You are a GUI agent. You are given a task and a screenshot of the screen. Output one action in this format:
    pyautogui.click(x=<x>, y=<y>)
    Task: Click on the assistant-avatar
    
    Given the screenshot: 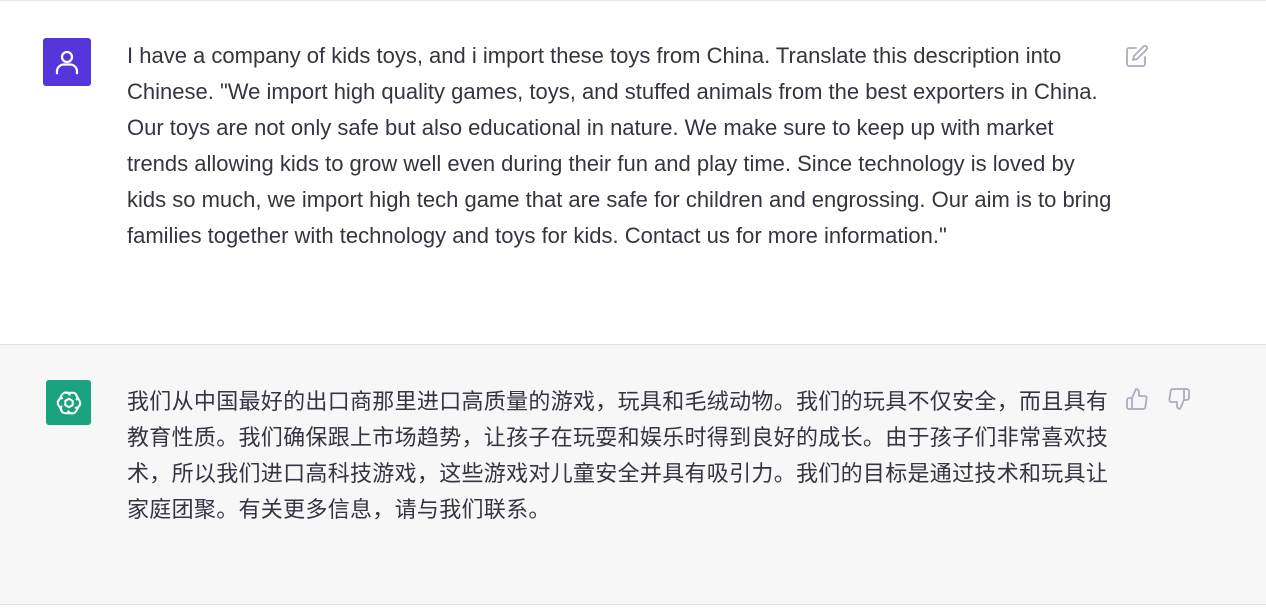 What is the action you would take?
    pyautogui.click(x=68, y=402)
    